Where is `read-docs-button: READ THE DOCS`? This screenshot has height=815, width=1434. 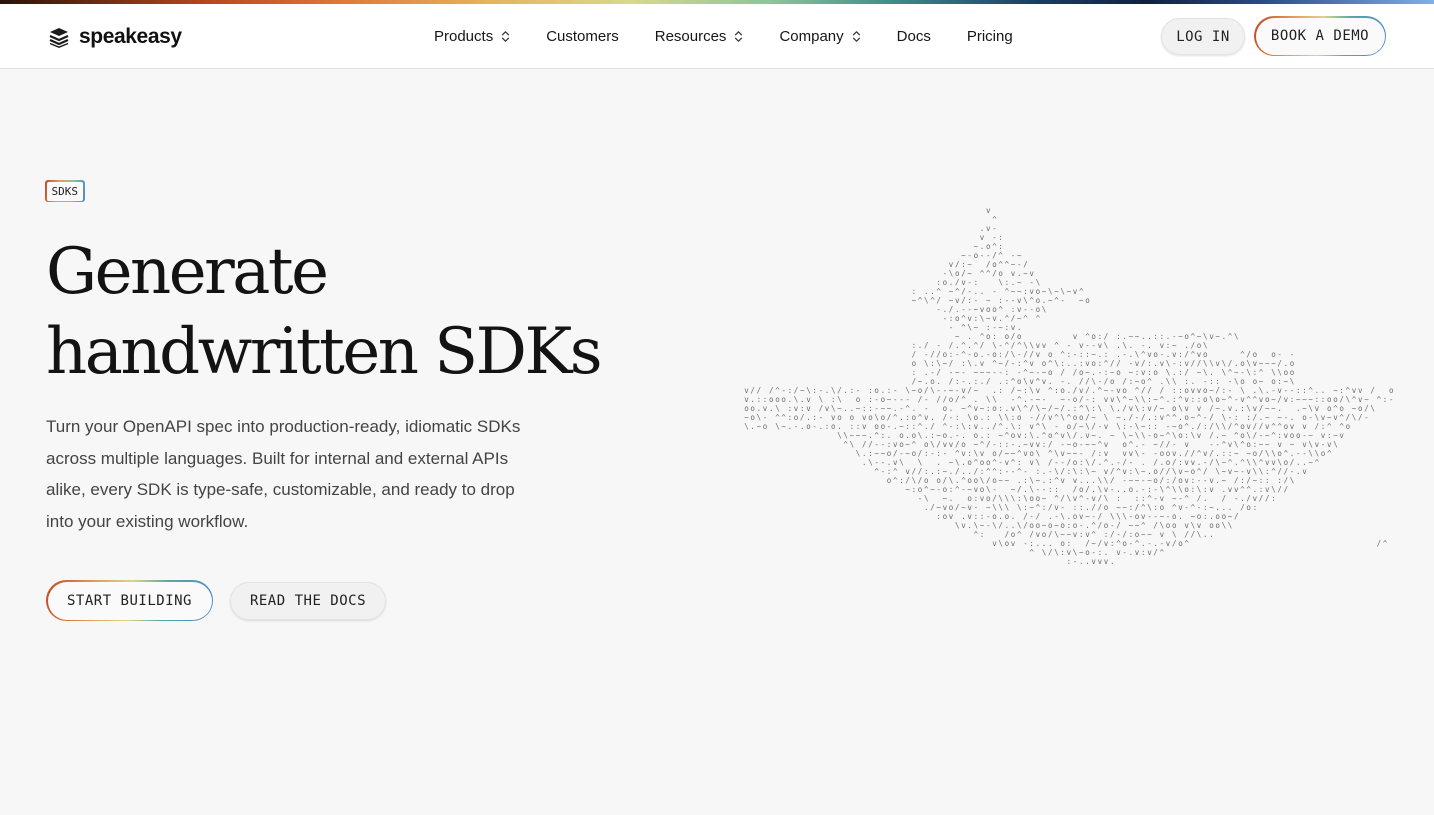
read-docs-button: READ THE DOCS is located at coordinates (308, 601).